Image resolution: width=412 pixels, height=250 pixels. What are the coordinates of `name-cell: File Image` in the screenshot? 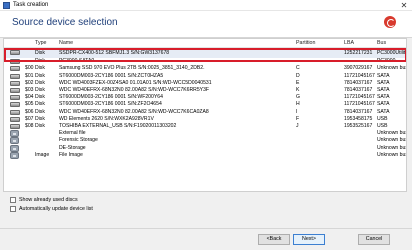 It's located at (71, 154).